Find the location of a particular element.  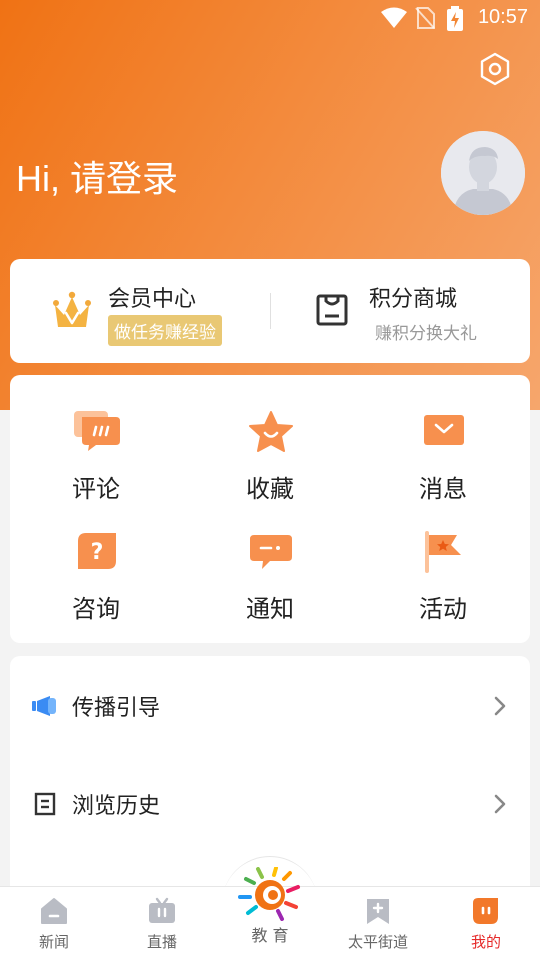

list-item-label: 传播引导 is located at coordinates (116, 708).